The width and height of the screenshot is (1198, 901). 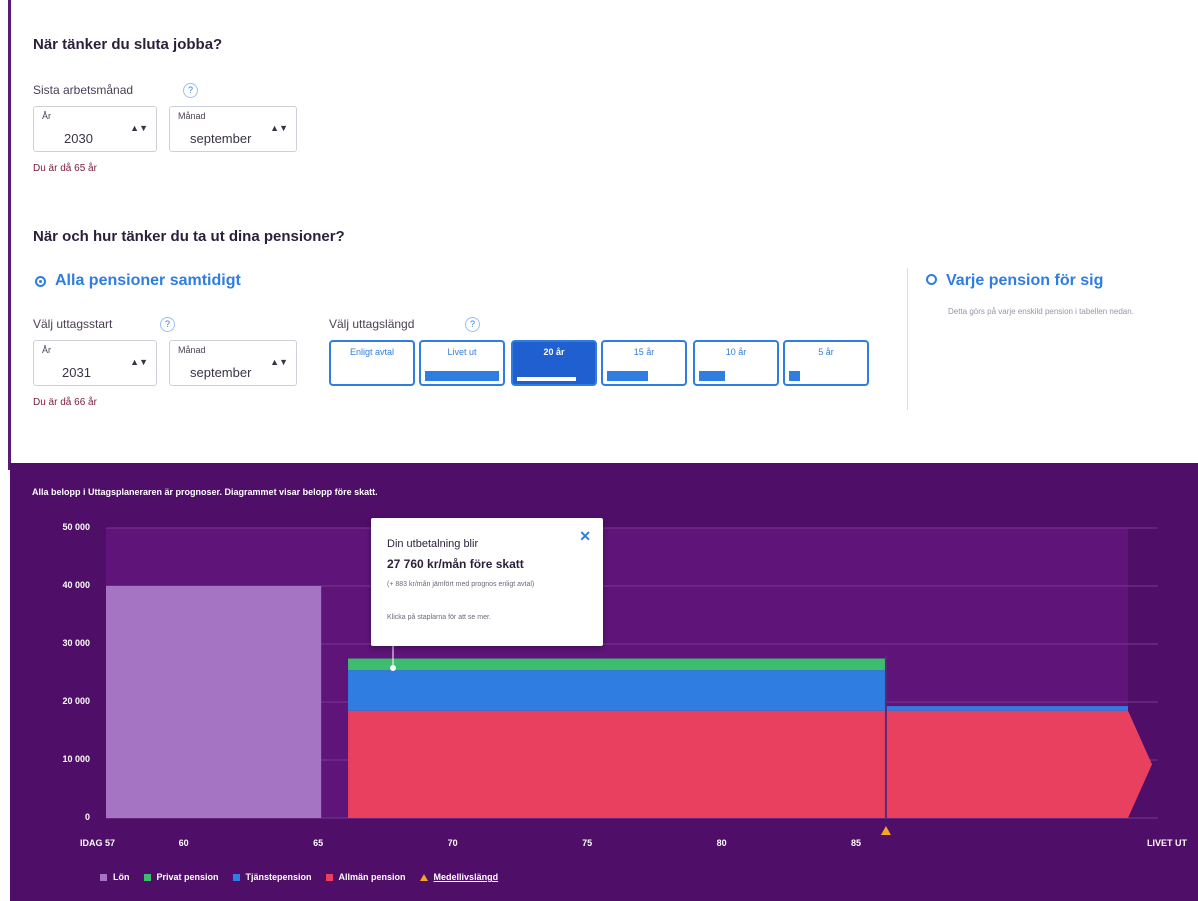 What do you see at coordinates (721, 843) in the screenshot?
I see `x-tick-label: 80` at bounding box center [721, 843].